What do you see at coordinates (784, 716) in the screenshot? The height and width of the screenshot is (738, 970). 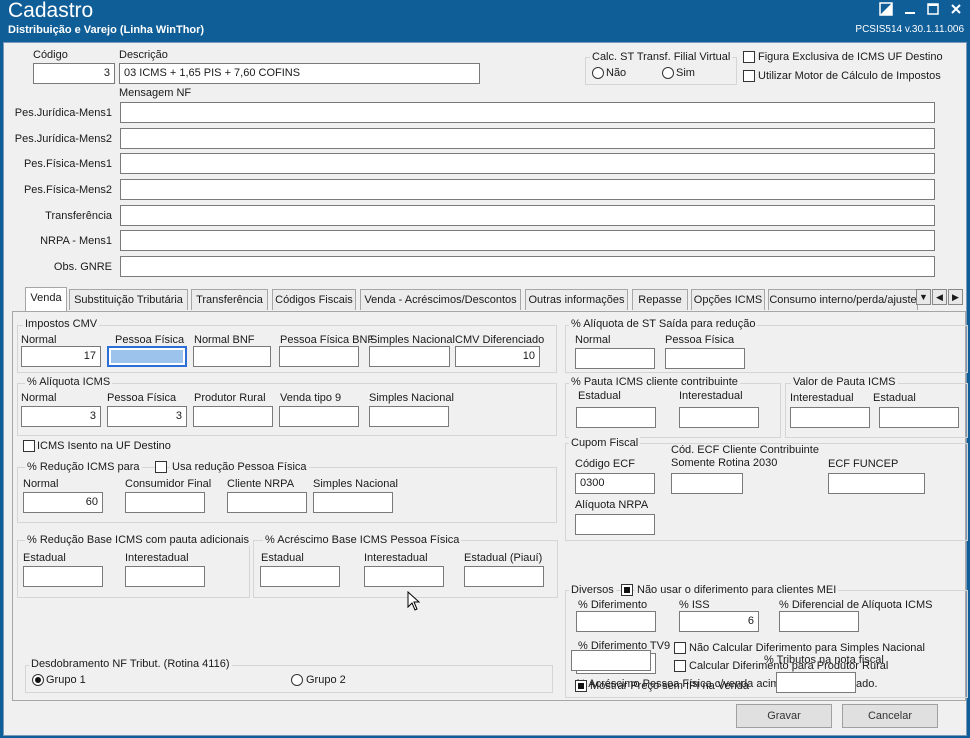 I see `gravar-button: Gravar` at bounding box center [784, 716].